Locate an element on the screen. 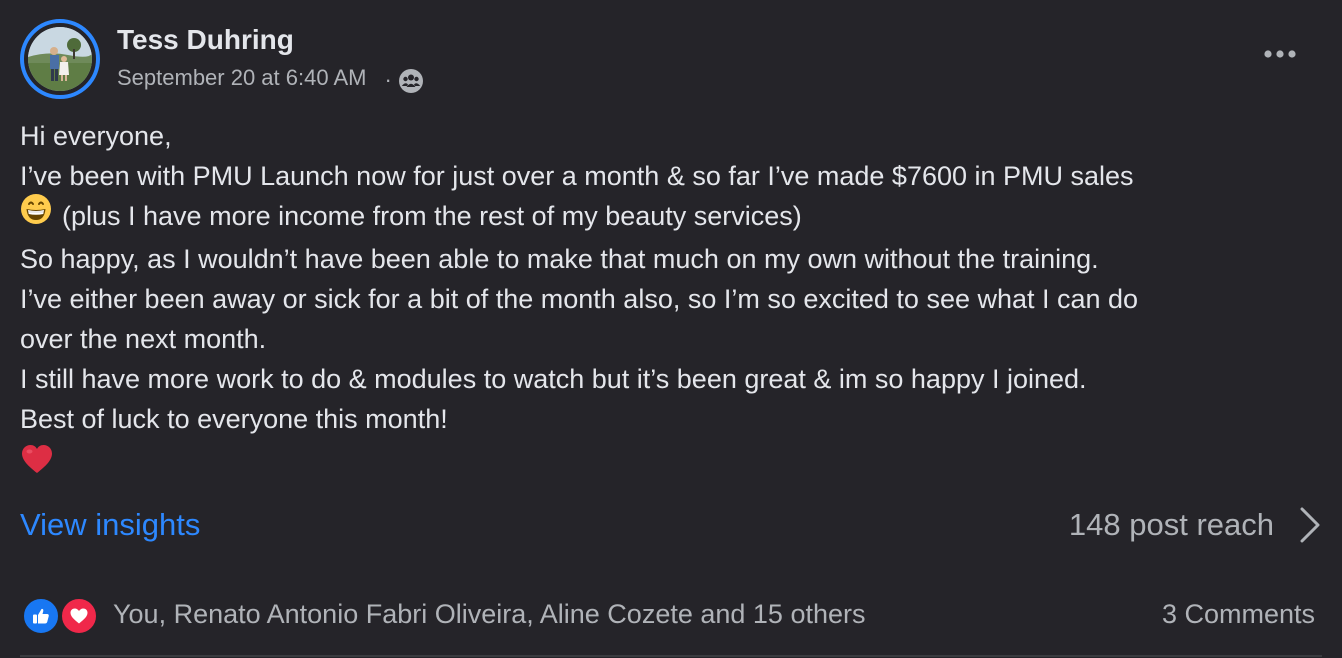 The image size is (1342, 658). reaction-icons is located at coordinates (61, 615).